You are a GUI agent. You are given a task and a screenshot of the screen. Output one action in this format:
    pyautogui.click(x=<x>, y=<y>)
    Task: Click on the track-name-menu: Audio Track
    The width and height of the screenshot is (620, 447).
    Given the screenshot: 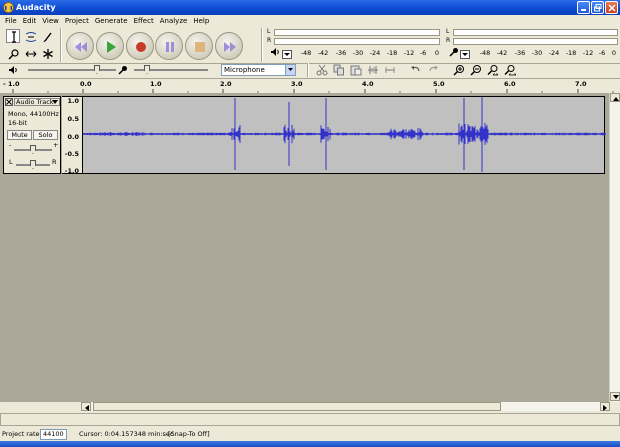 What is the action you would take?
    pyautogui.click(x=37, y=102)
    